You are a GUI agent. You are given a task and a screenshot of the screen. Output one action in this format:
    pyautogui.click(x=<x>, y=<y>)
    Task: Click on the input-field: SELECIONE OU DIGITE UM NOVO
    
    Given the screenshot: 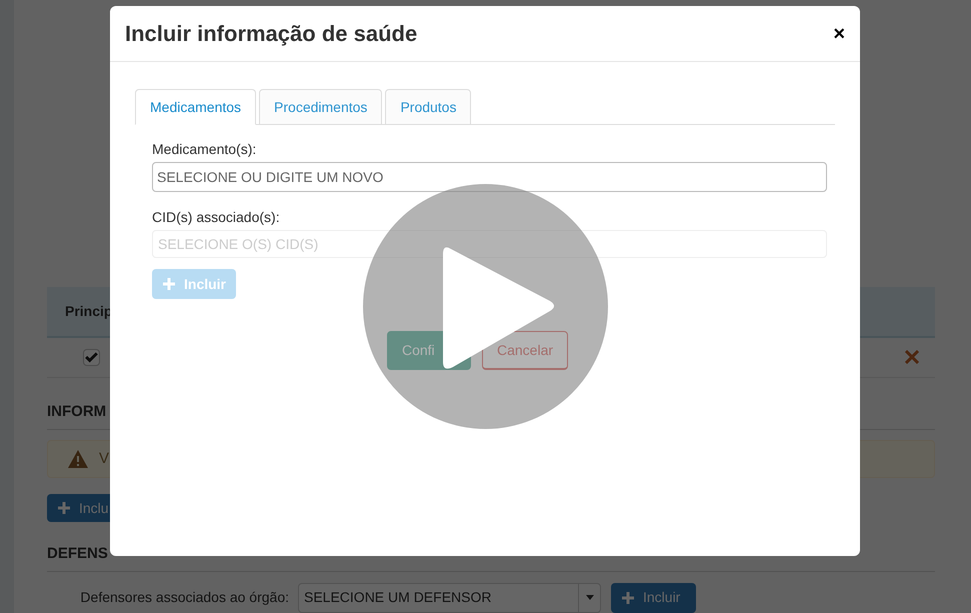 What is the action you would take?
    pyautogui.click(x=489, y=177)
    